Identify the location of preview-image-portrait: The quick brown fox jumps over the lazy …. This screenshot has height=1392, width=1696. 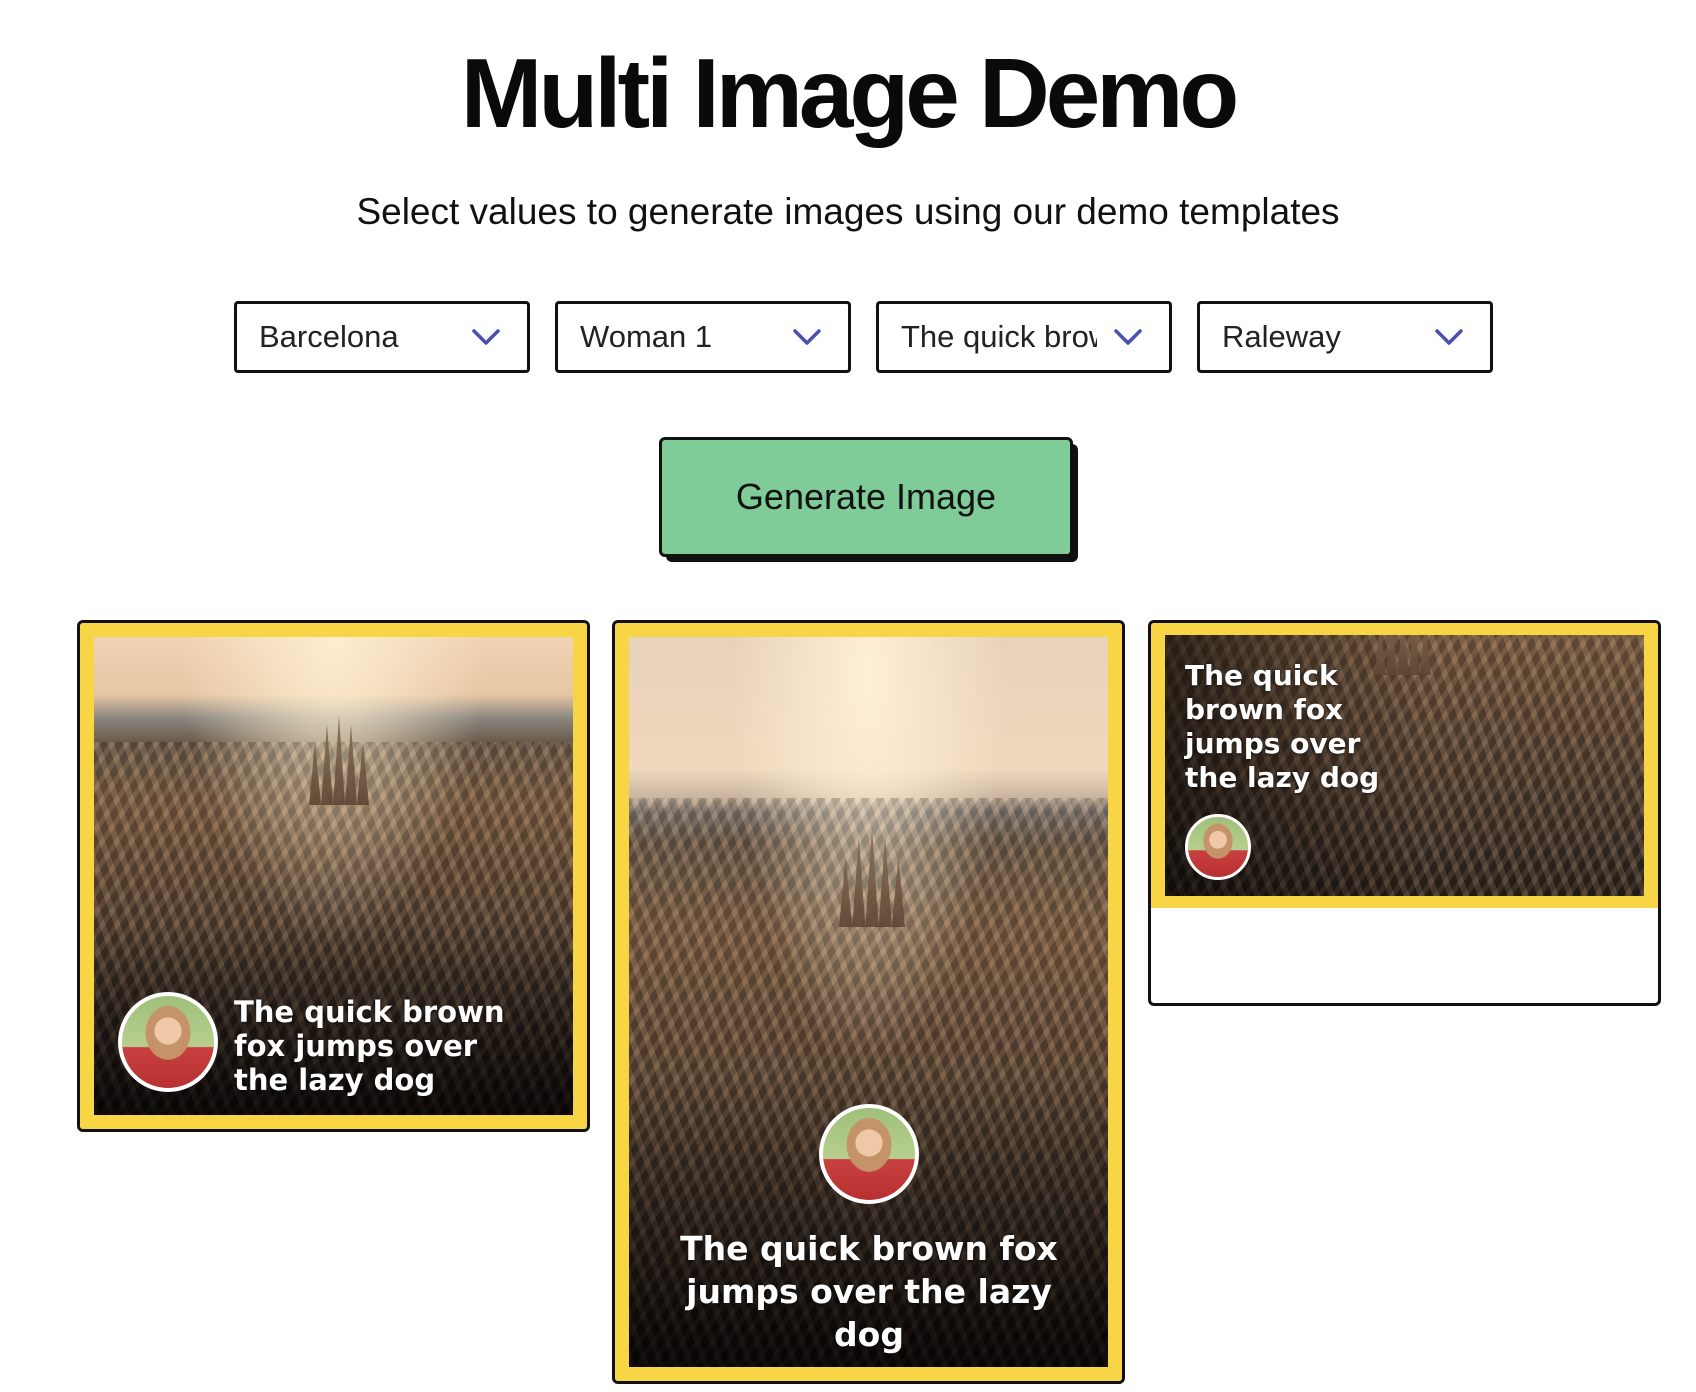
(333, 876).